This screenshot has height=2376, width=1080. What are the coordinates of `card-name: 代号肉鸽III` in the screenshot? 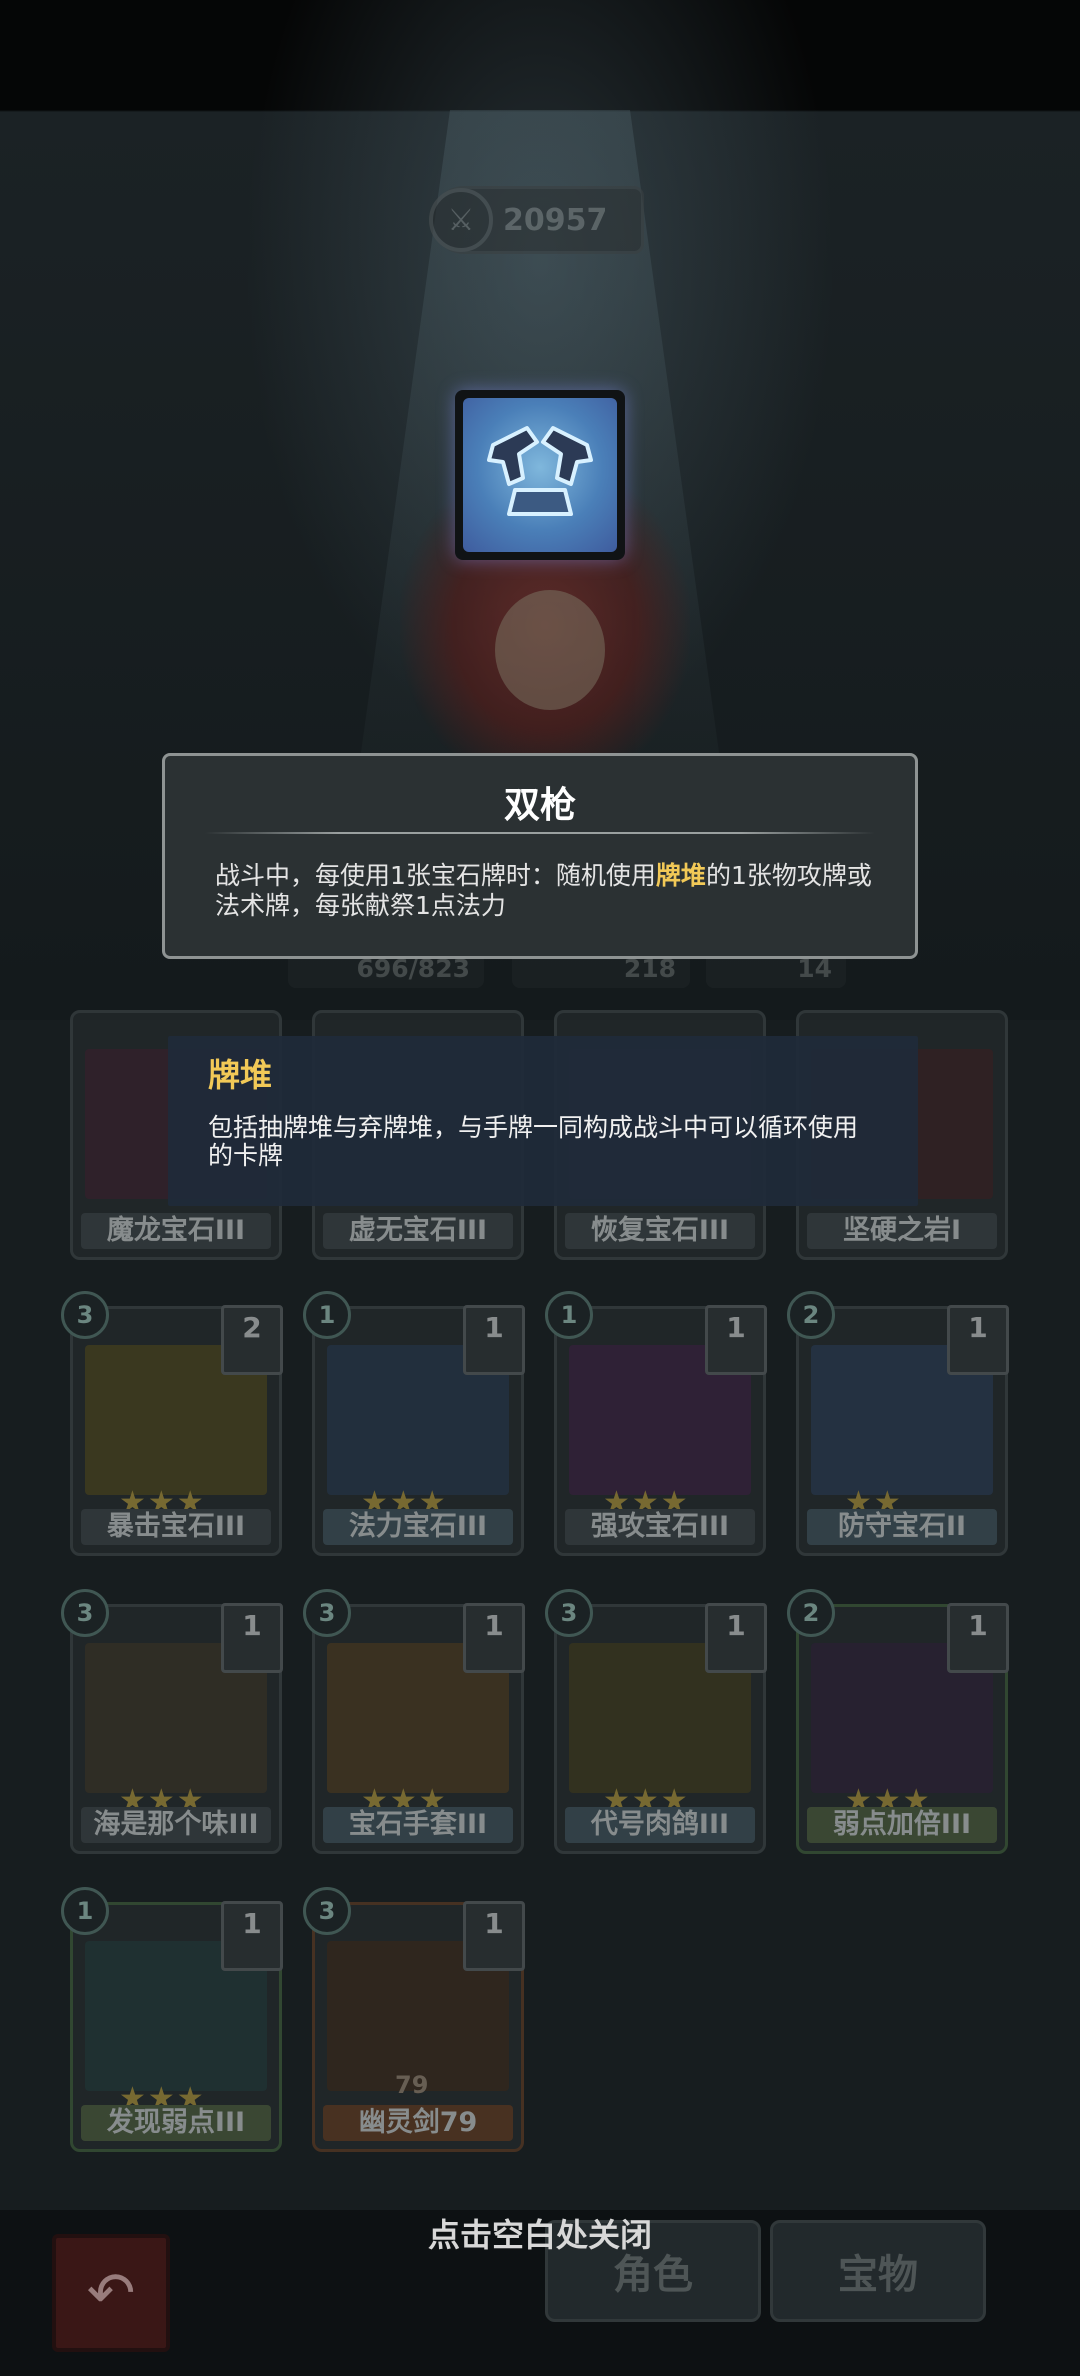 It's located at (660, 1825).